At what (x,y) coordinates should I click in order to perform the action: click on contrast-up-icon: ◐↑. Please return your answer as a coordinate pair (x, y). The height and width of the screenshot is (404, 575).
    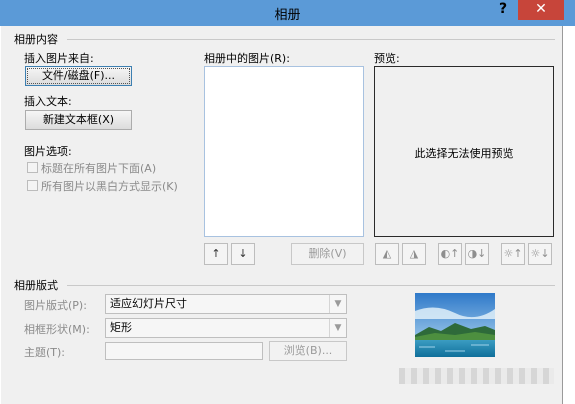
    Looking at the image, I should click on (450, 253).